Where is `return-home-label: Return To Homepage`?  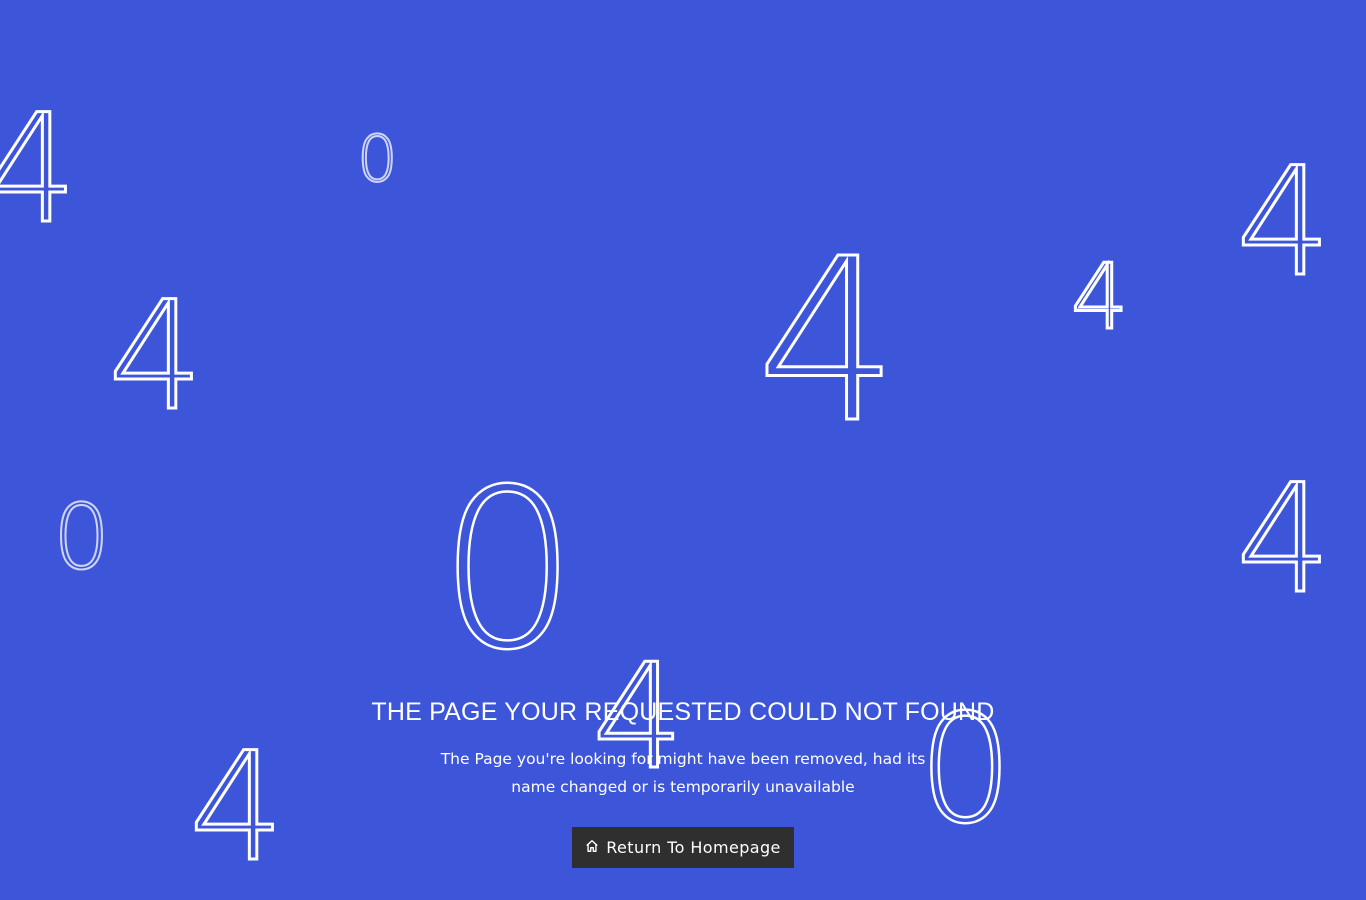 return-home-label: Return To Homepage is located at coordinates (693, 847).